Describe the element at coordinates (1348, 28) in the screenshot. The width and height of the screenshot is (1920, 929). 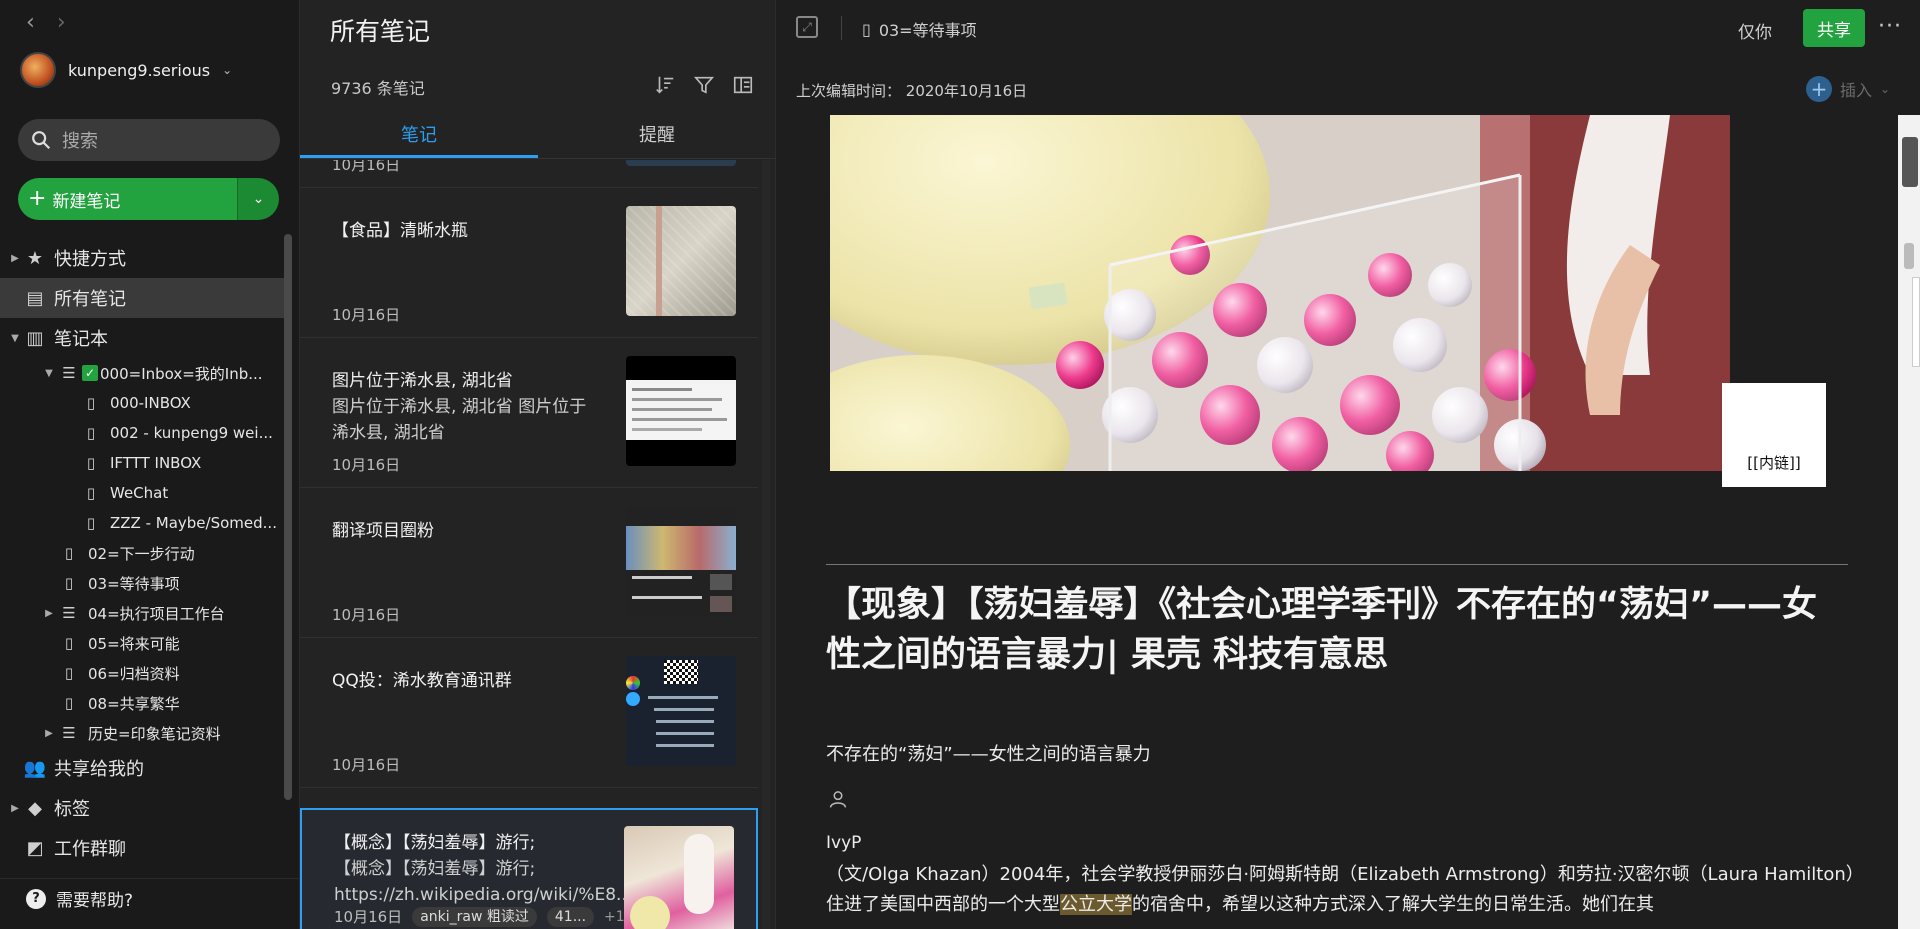
I see `editor-toolbar: ⤢ ▯ 03=等待事项 仅你 共享 ···` at that location.